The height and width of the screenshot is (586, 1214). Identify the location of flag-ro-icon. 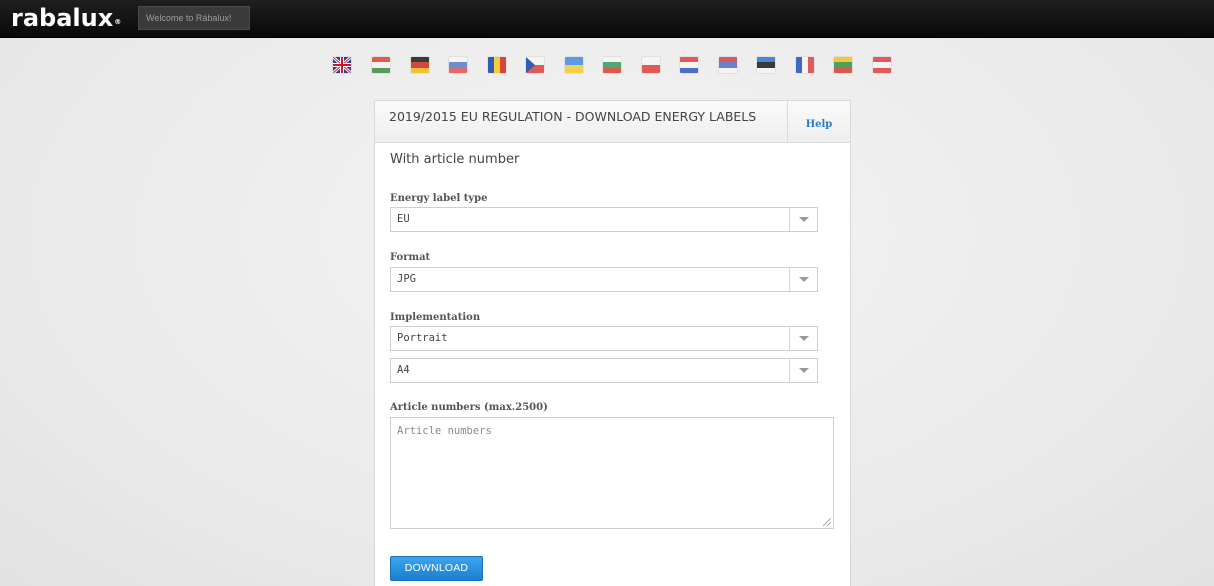
(497, 65).